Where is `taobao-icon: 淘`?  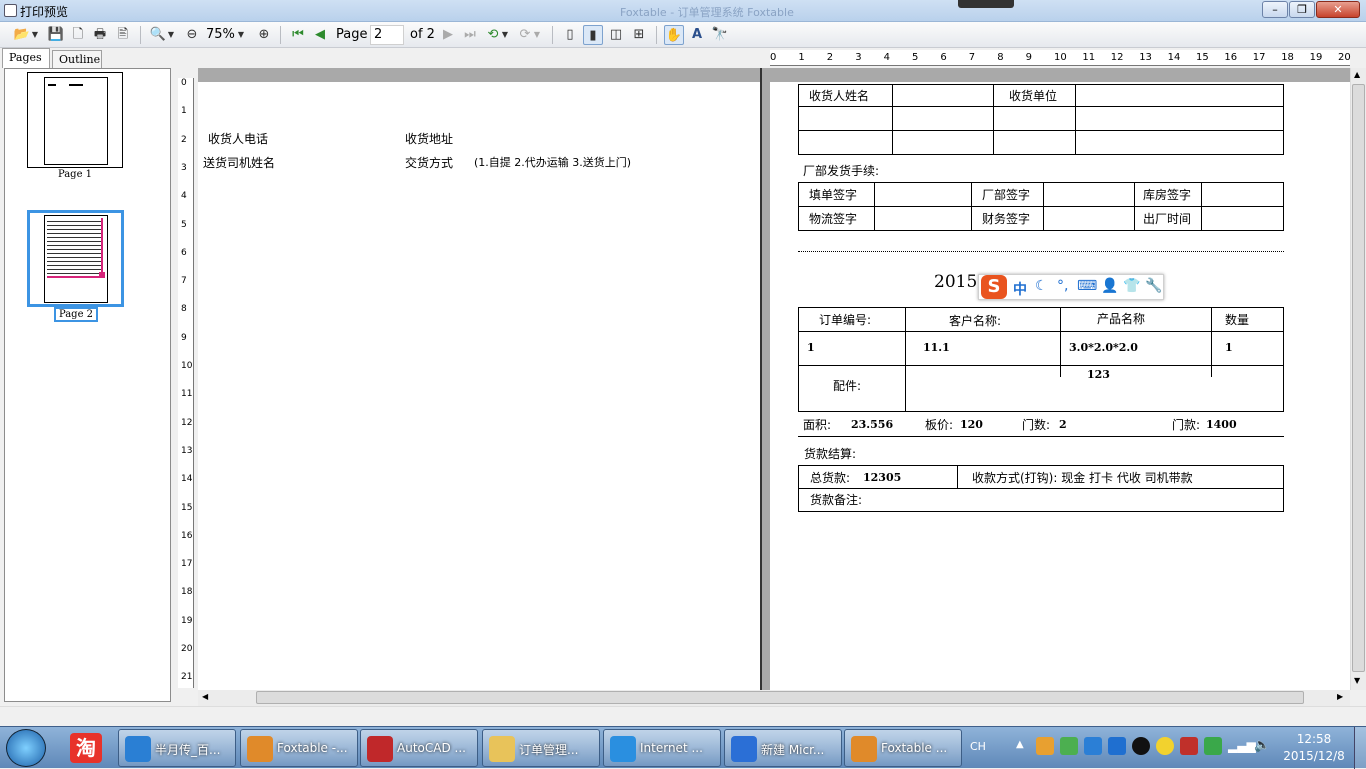 taobao-icon: 淘 is located at coordinates (86, 748).